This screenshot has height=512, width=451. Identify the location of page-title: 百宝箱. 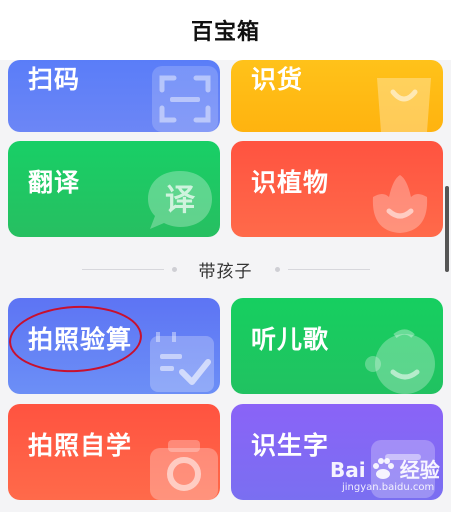
(225, 32).